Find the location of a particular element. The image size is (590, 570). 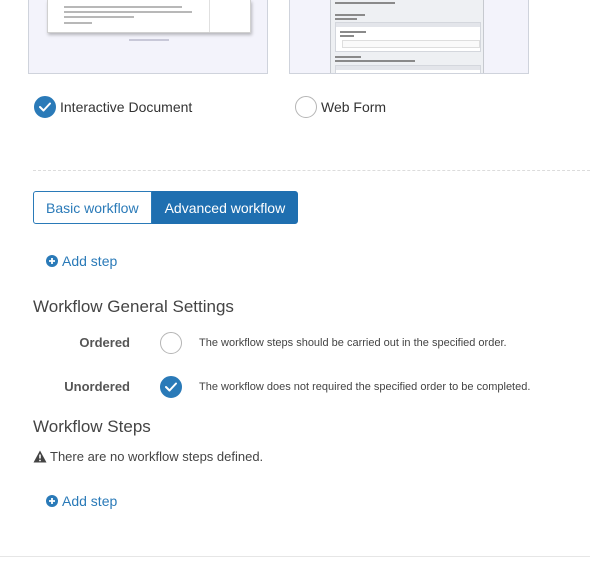

interactive-document-label: Interactive Document is located at coordinates (126, 107).